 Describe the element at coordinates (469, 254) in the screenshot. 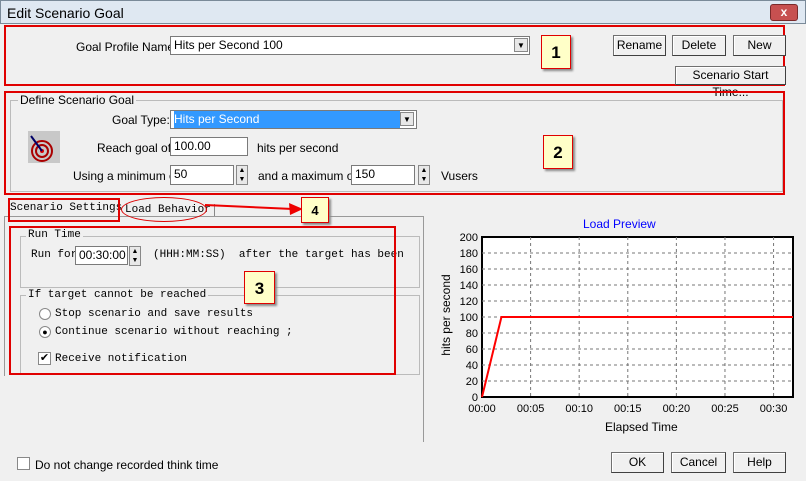

I see `y-tick-label: 180` at that location.